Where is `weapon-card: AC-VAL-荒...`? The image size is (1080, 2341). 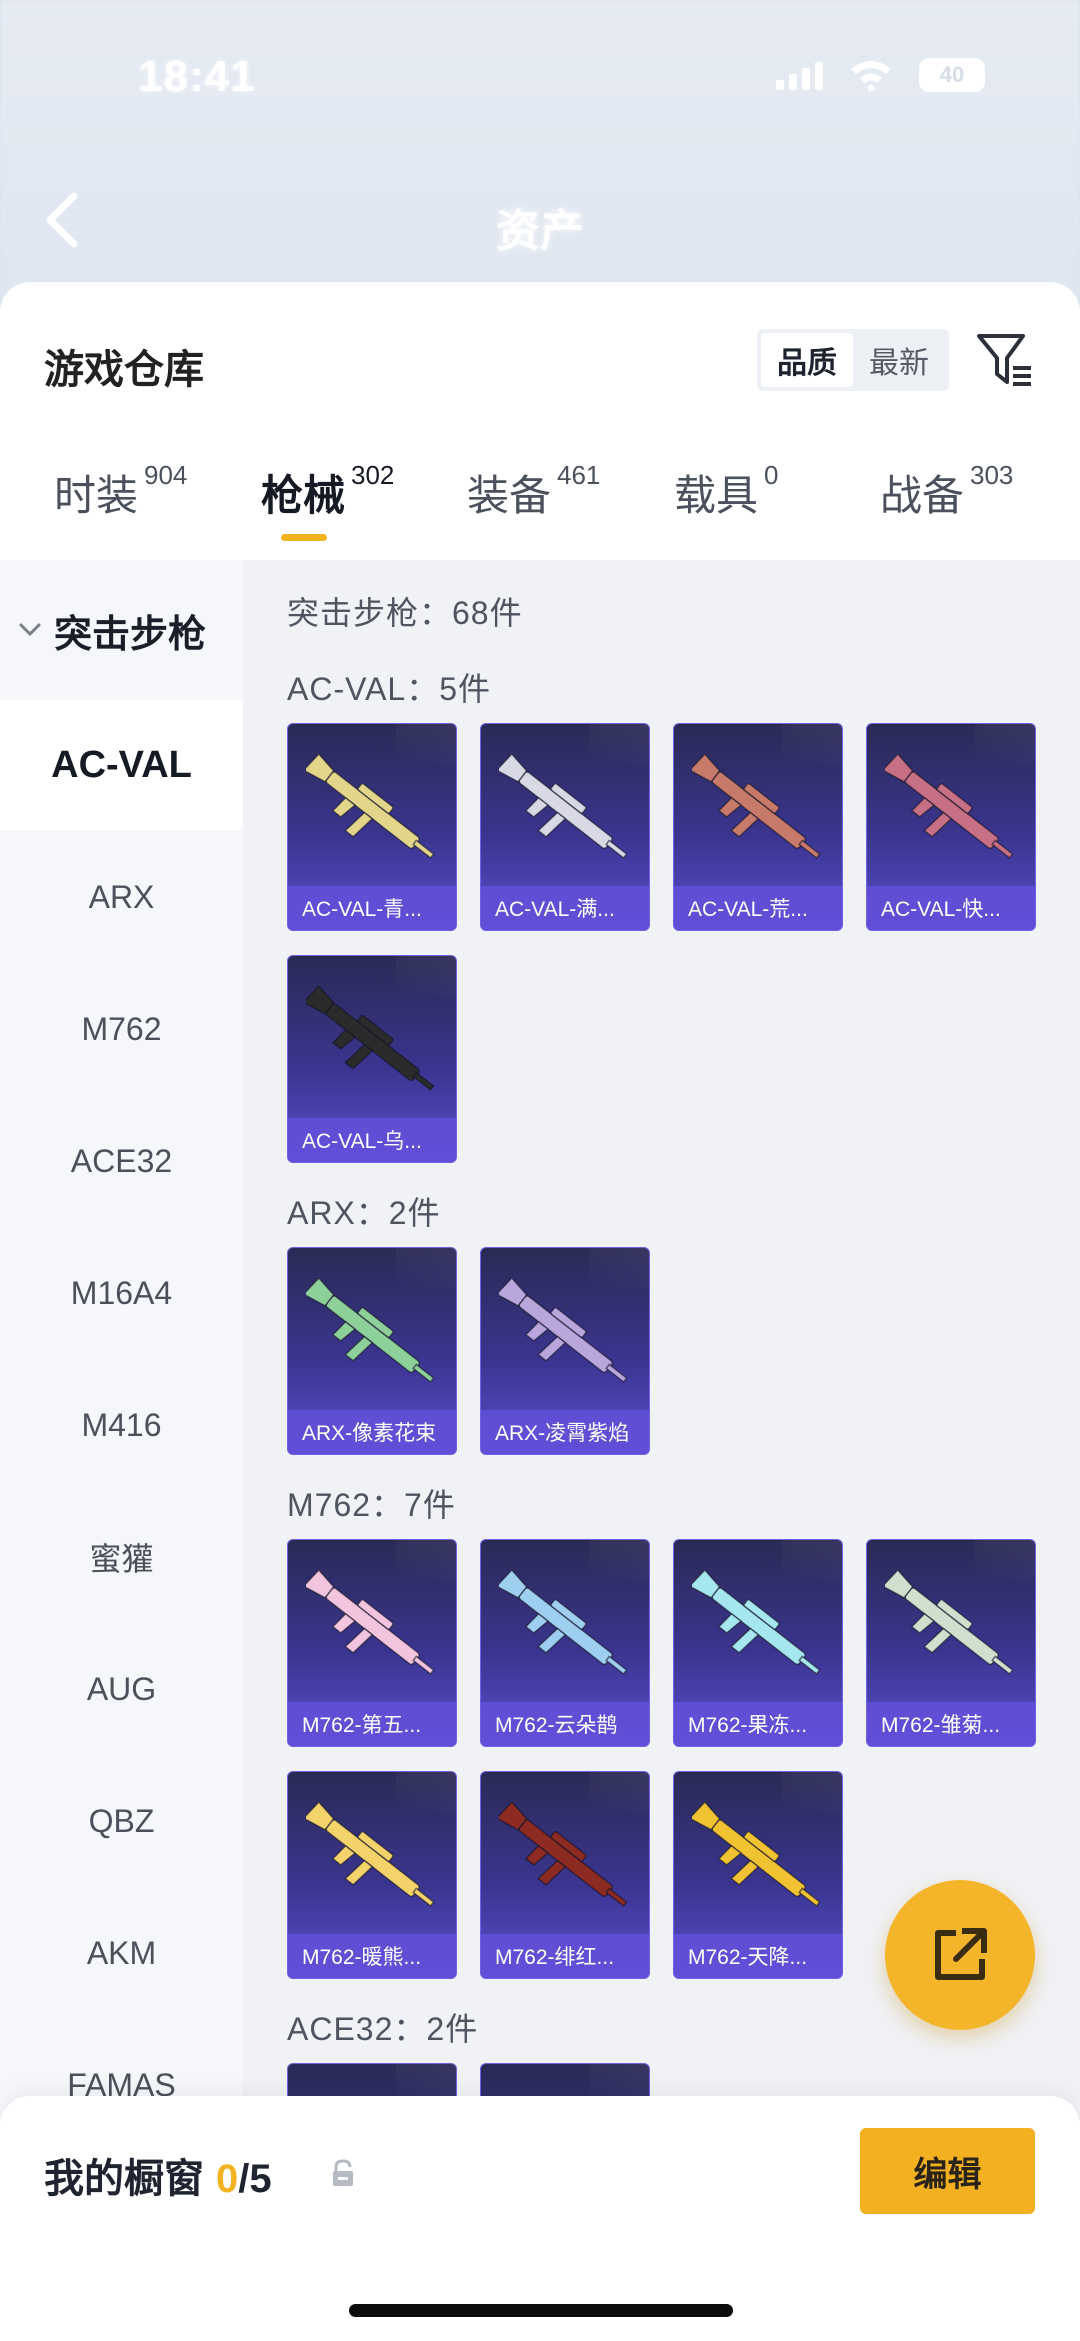 weapon-card: AC-VAL-荒... is located at coordinates (758, 827).